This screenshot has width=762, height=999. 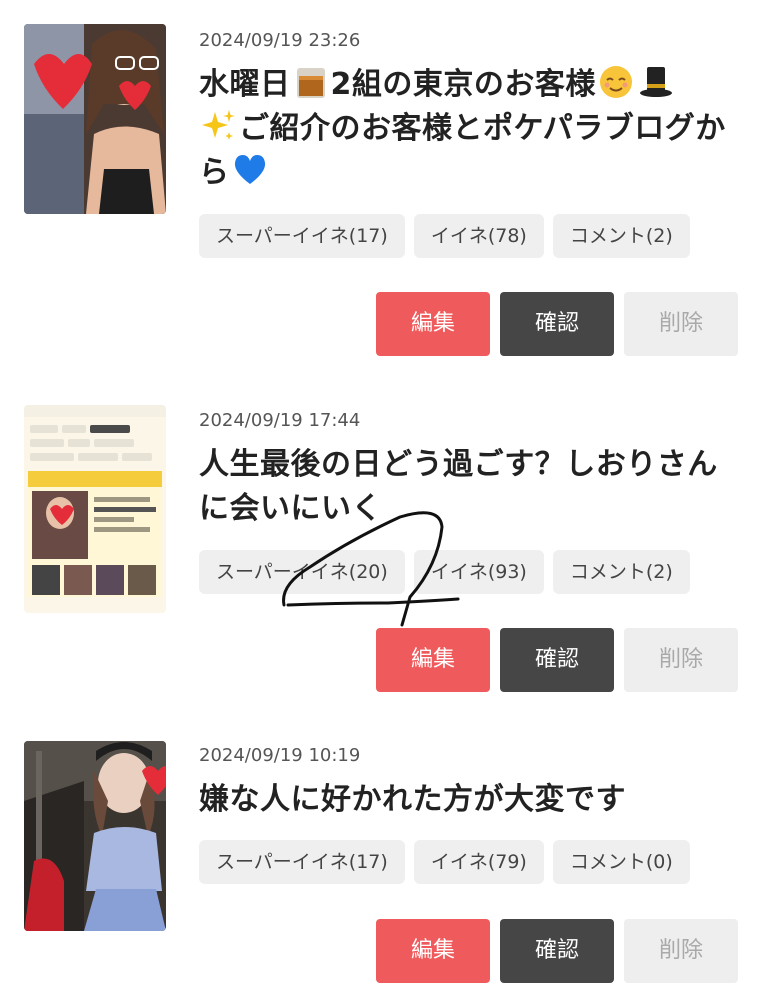 I want to click on post-title: 人生最後の日どう過ごす？しおりさんに会いにいく, so click(x=469, y=487).